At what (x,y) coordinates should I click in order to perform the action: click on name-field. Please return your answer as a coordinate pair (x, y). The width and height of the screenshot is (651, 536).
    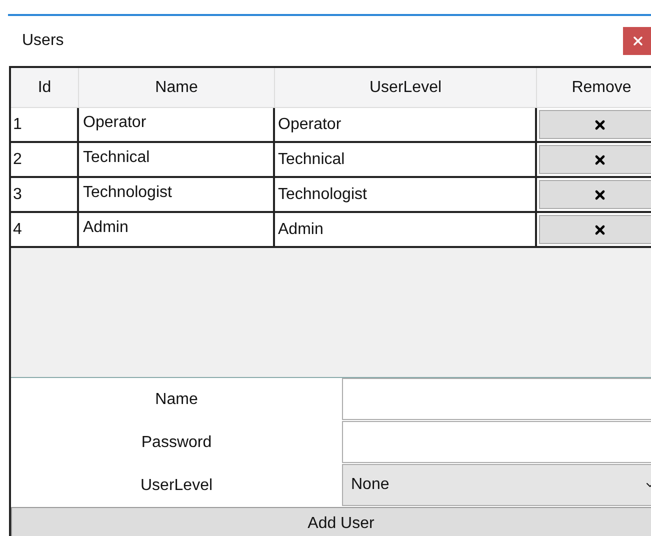
    Looking at the image, I should click on (496, 399).